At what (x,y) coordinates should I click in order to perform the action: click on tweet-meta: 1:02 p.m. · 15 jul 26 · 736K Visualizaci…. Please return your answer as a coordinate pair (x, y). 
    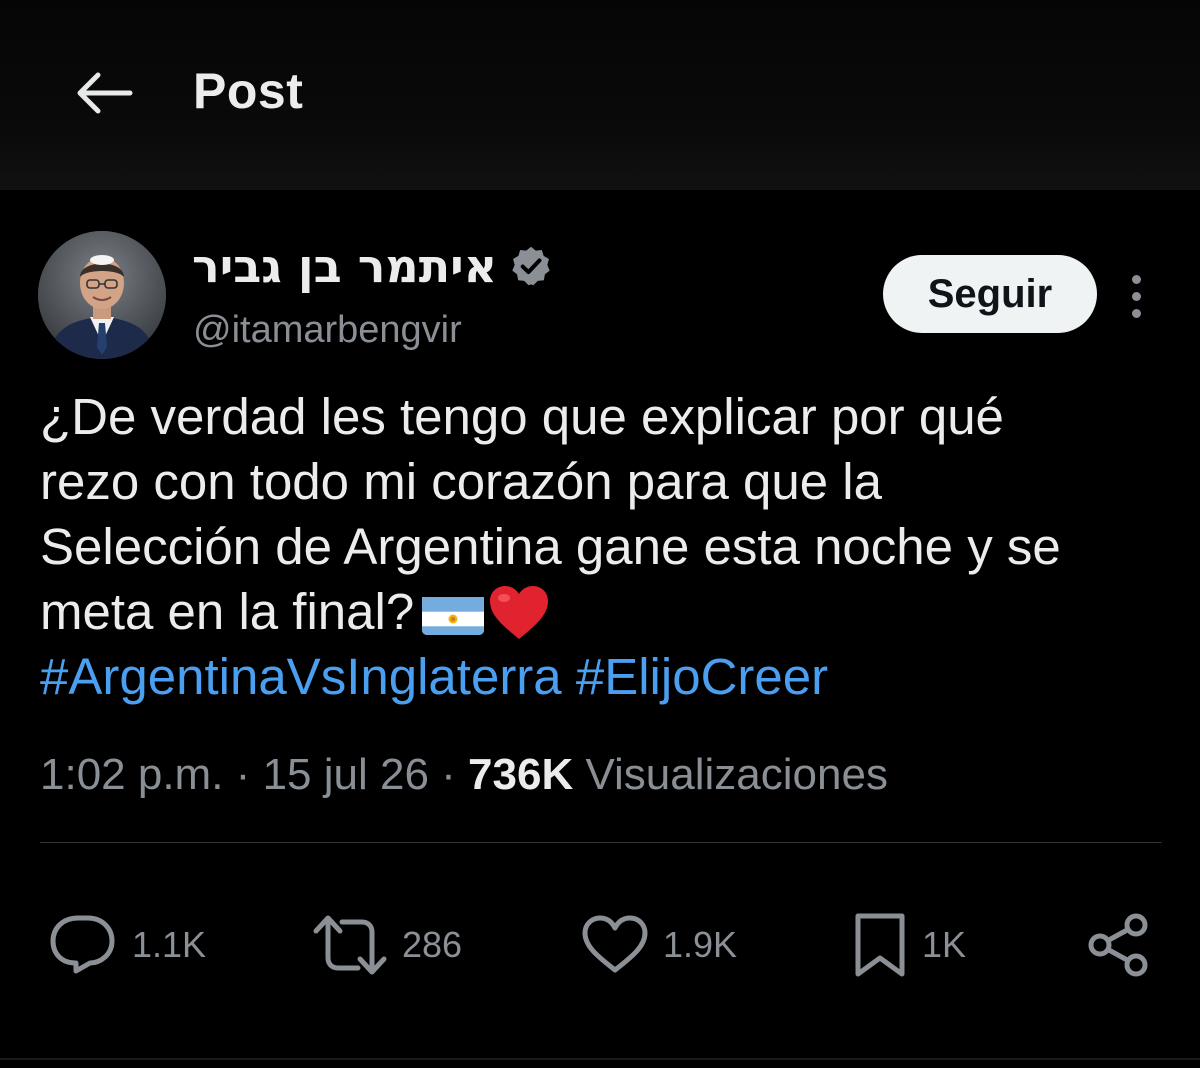
    Looking at the image, I should click on (464, 775).